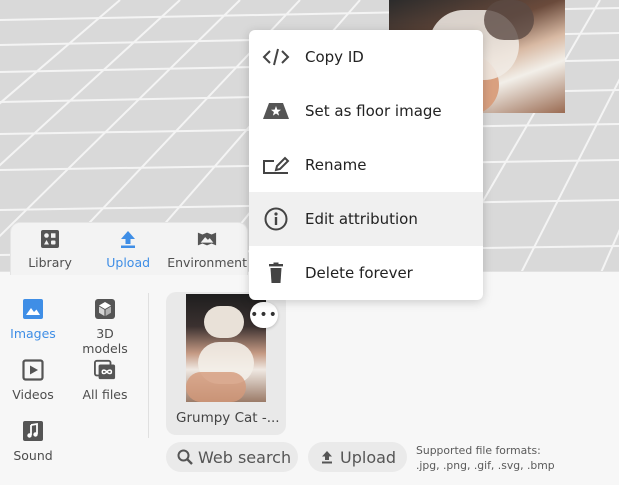 The image size is (619, 485). Describe the element at coordinates (276, 111) in the screenshot. I see `floor-image-icon` at that location.